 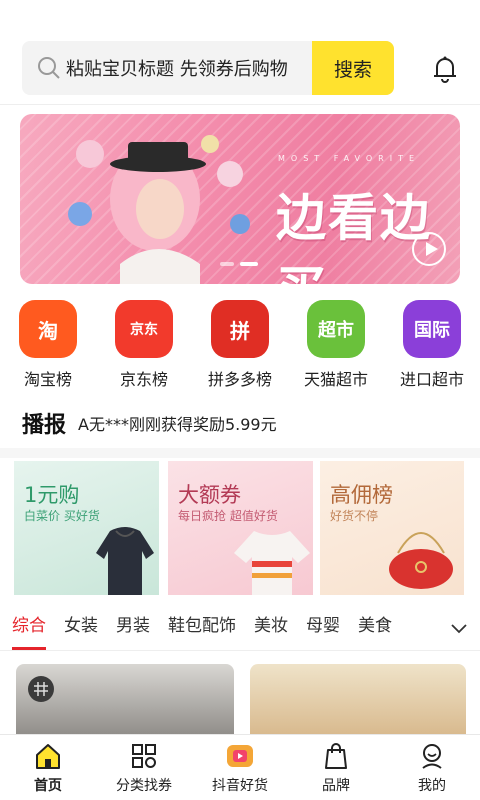 What do you see at coordinates (240, 650) in the screenshot?
I see `tabs-divider` at bounding box center [240, 650].